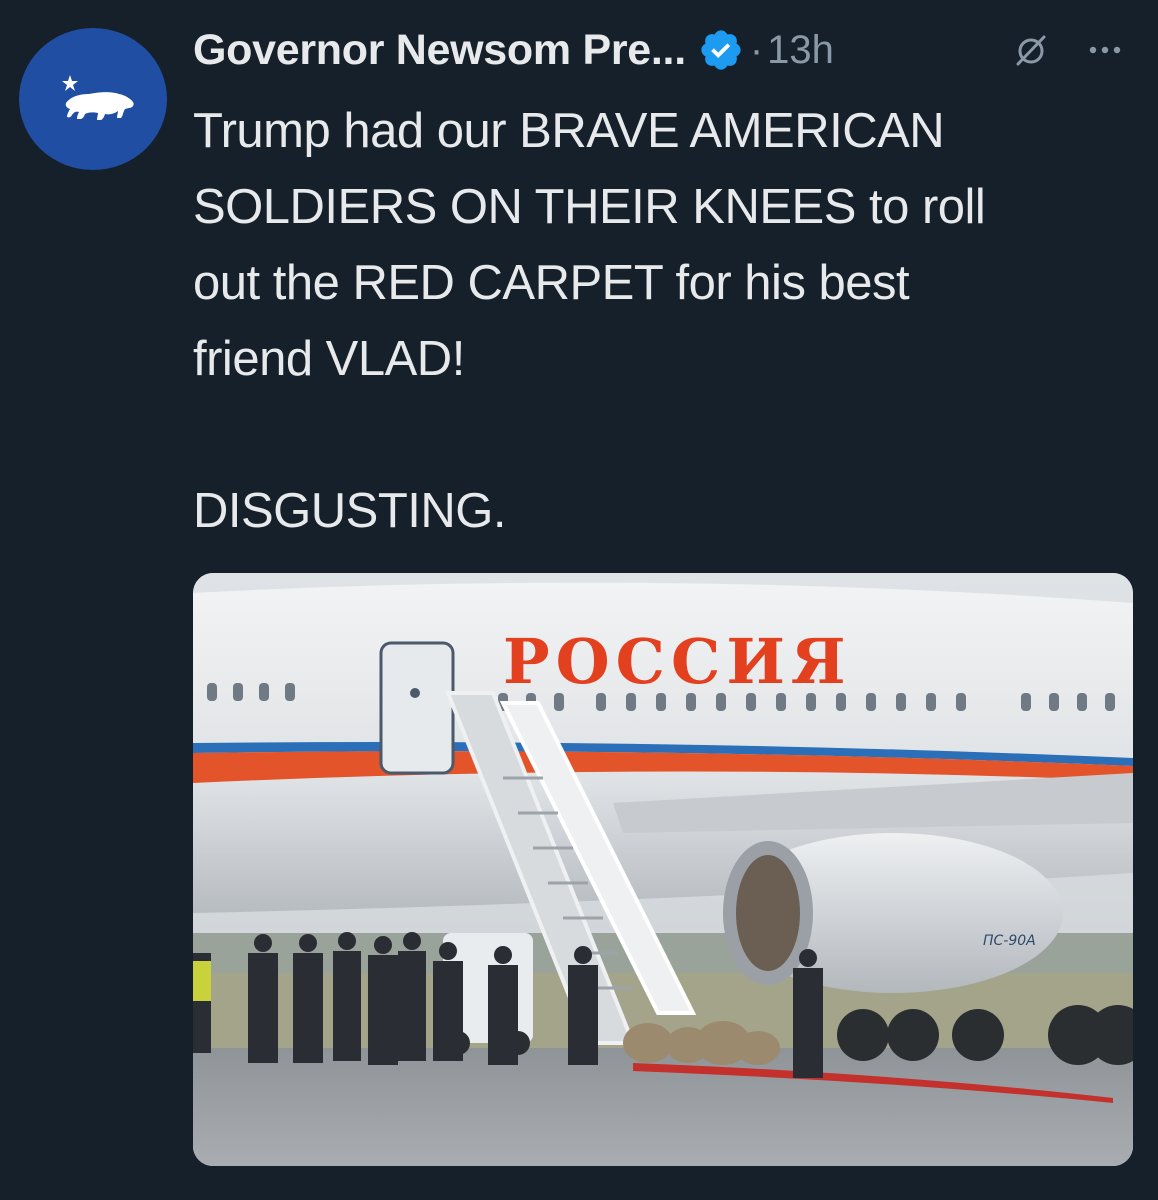 The image size is (1158, 1200). Describe the element at coordinates (329, 359) in the screenshot. I see `tweet-text-line: friend VLAD!` at that location.